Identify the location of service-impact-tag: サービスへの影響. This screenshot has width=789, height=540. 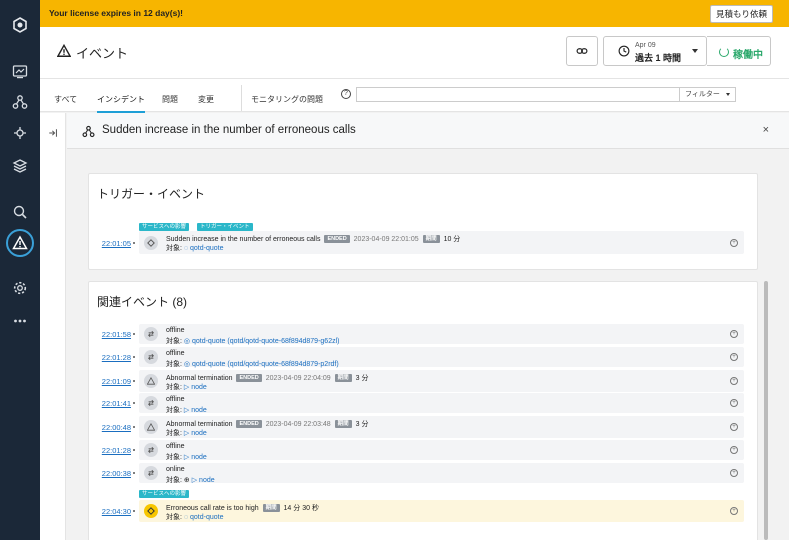
(164, 494).